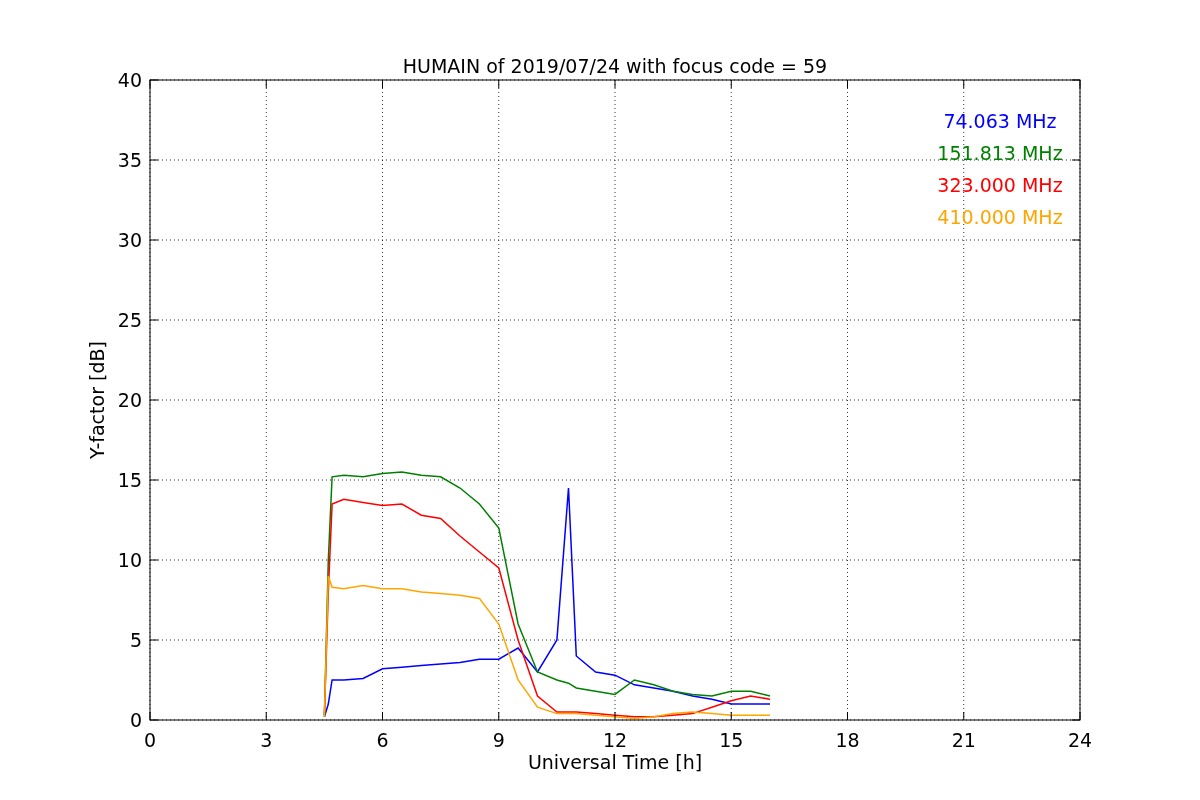 The width and height of the screenshot is (1200, 800). I want to click on y-tick-label: 25, so click(129, 320).